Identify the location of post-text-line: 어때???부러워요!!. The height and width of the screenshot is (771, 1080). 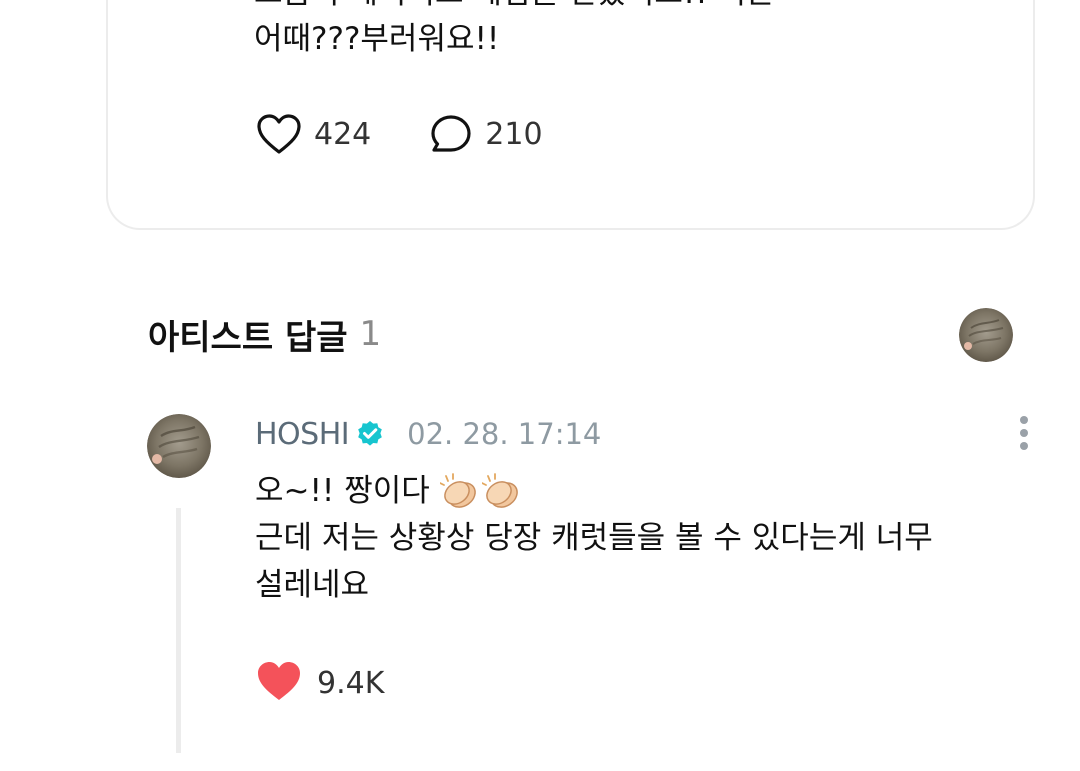
(377, 39).